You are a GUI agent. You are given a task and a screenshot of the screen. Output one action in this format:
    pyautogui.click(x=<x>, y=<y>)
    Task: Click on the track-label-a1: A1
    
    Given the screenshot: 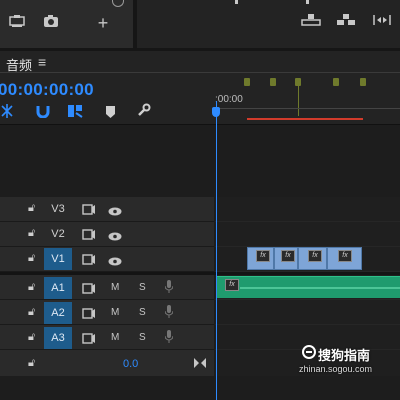 What is the action you would take?
    pyautogui.click(x=58, y=288)
    